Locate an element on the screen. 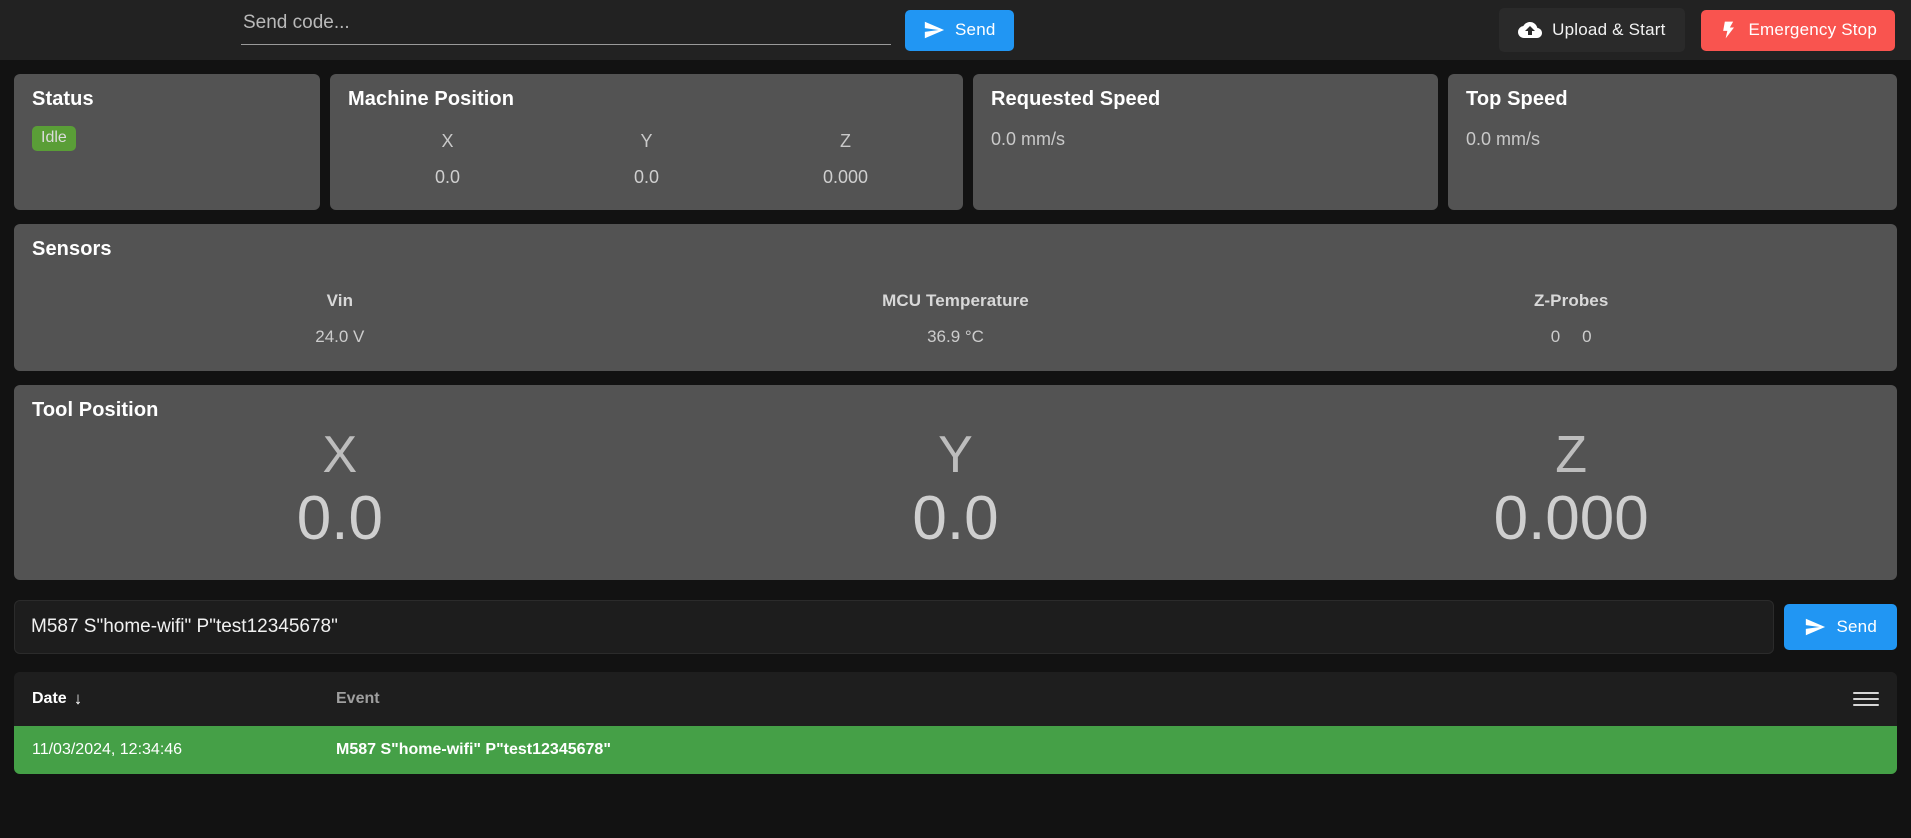  console-command-bar: Send is located at coordinates (955, 626).